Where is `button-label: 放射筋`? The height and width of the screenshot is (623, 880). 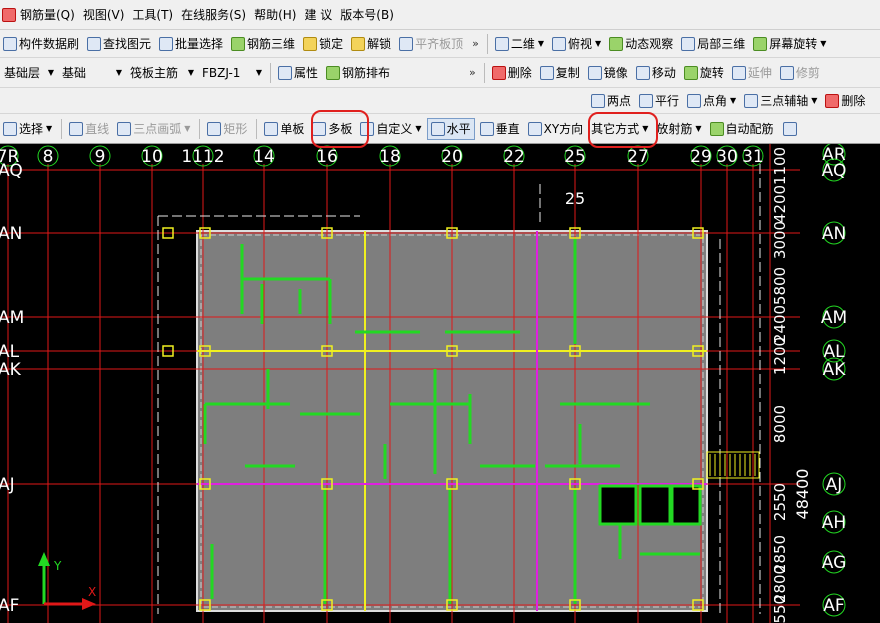 button-label: 放射筋 is located at coordinates (674, 129).